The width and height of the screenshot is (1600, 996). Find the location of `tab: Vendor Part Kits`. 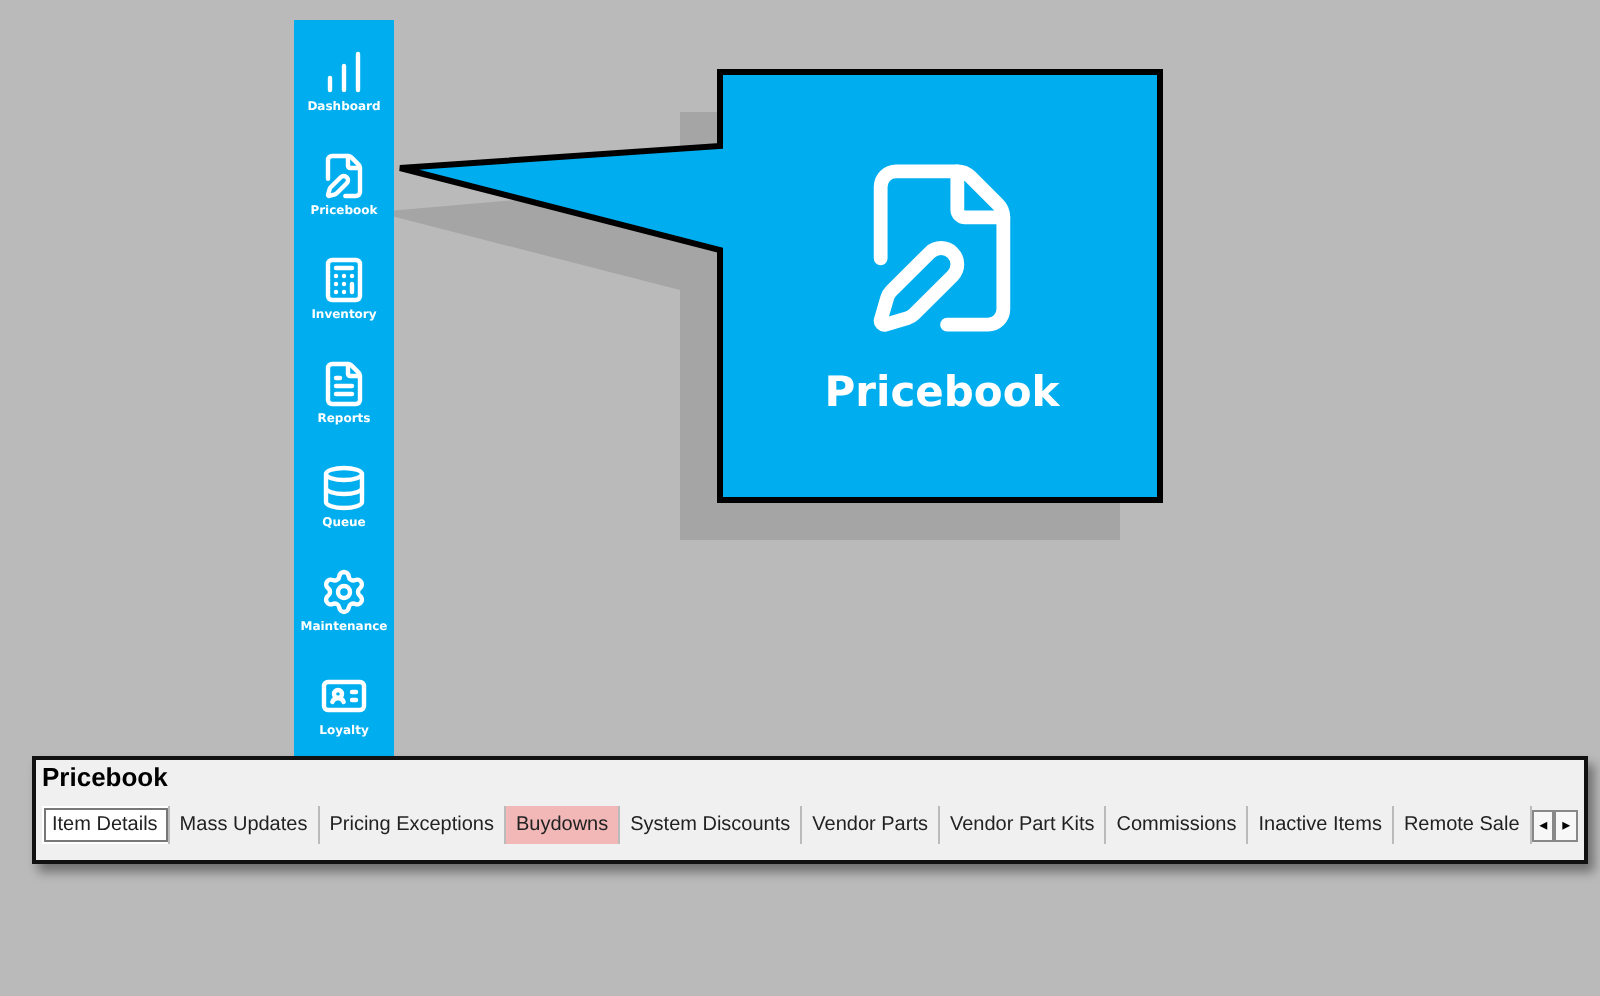

tab: Vendor Part Kits is located at coordinates (1023, 825).